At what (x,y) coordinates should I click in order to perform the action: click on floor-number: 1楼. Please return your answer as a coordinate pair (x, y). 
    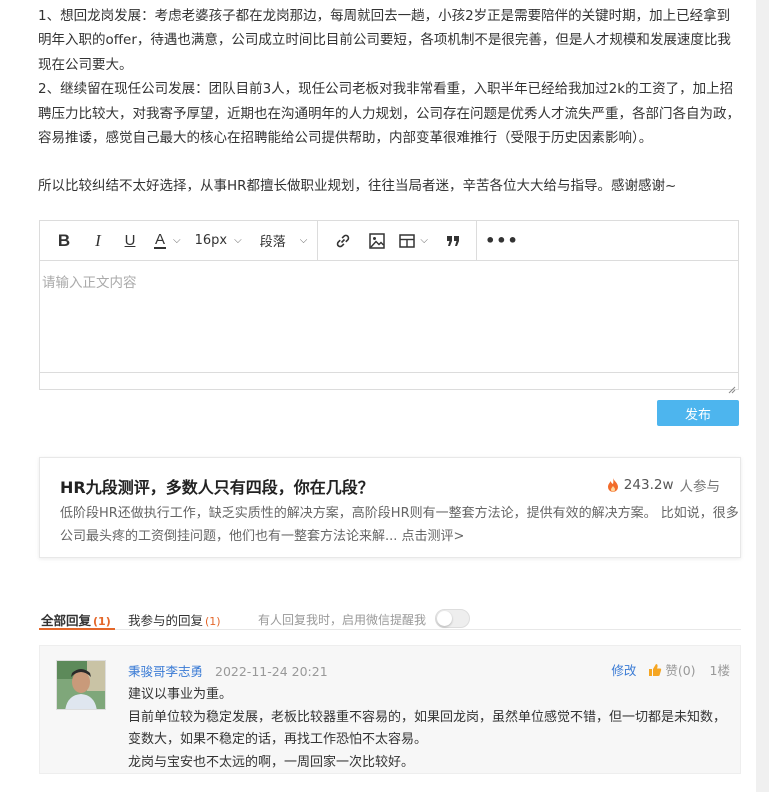
    Looking at the image, I should click on (719, 670).